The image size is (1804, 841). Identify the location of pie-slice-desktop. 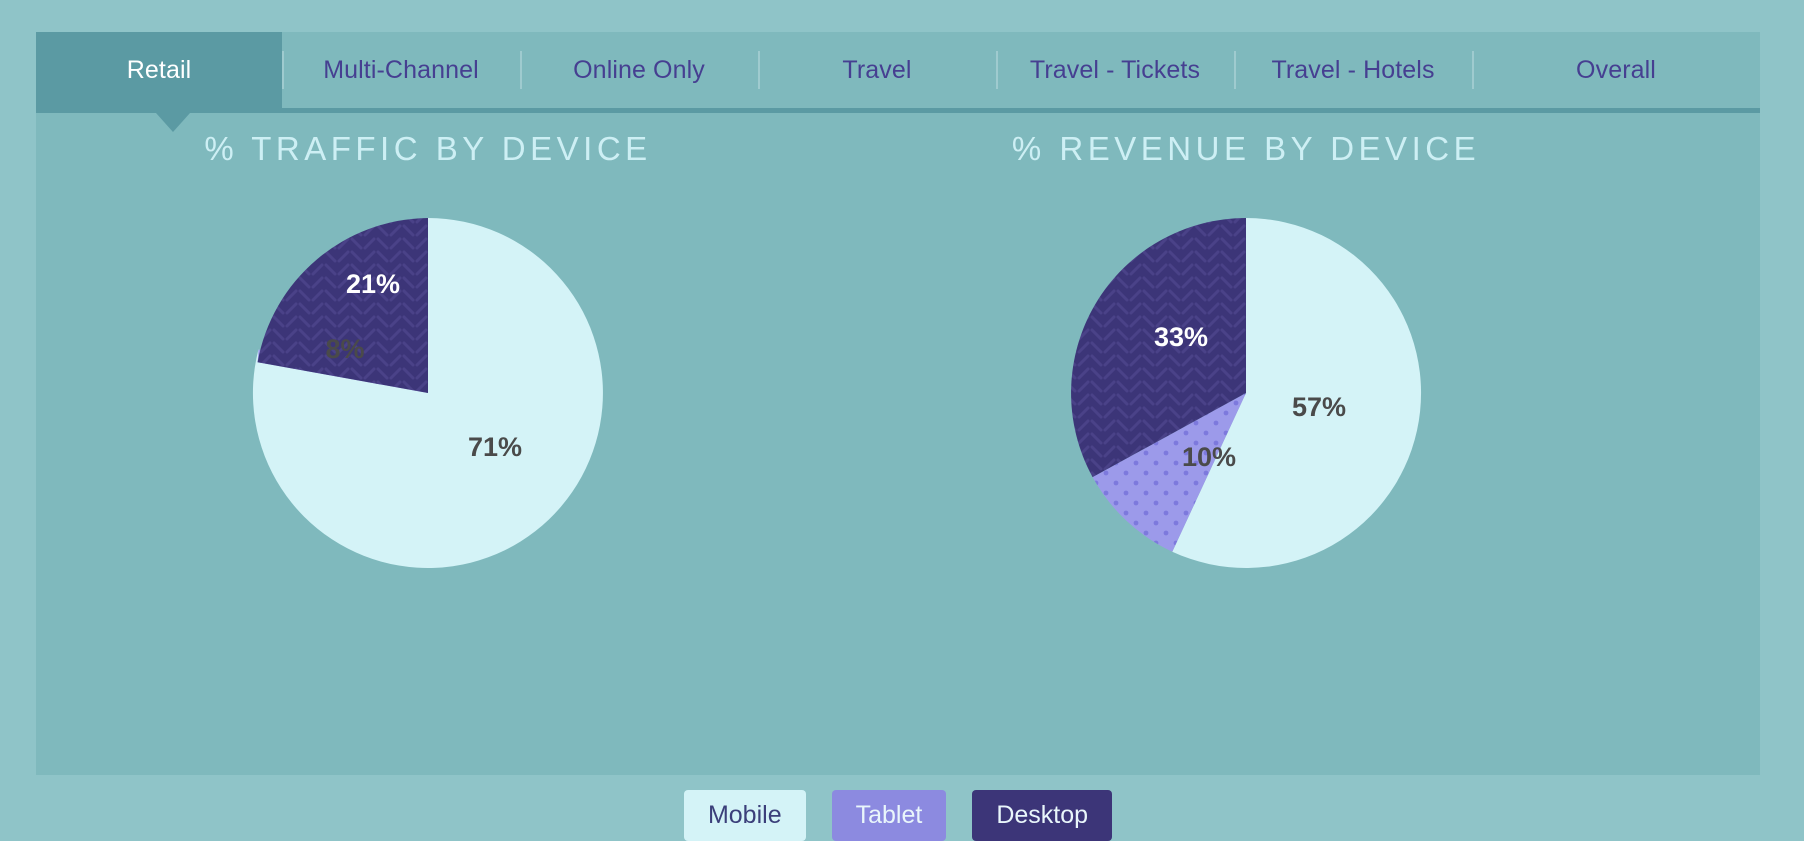
(342, 305).